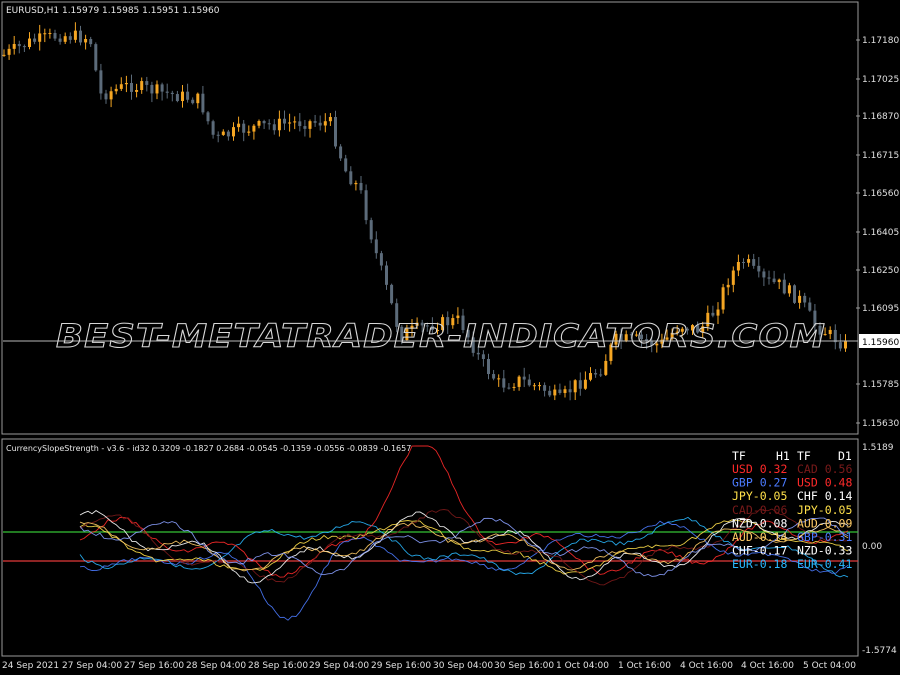 Image resolution: width=900 pixels, height=675 pixels. Describe the element at coordinates (759, 496) in the screenshot. I see `table-cell-h1: JPY-0.05` at that location.